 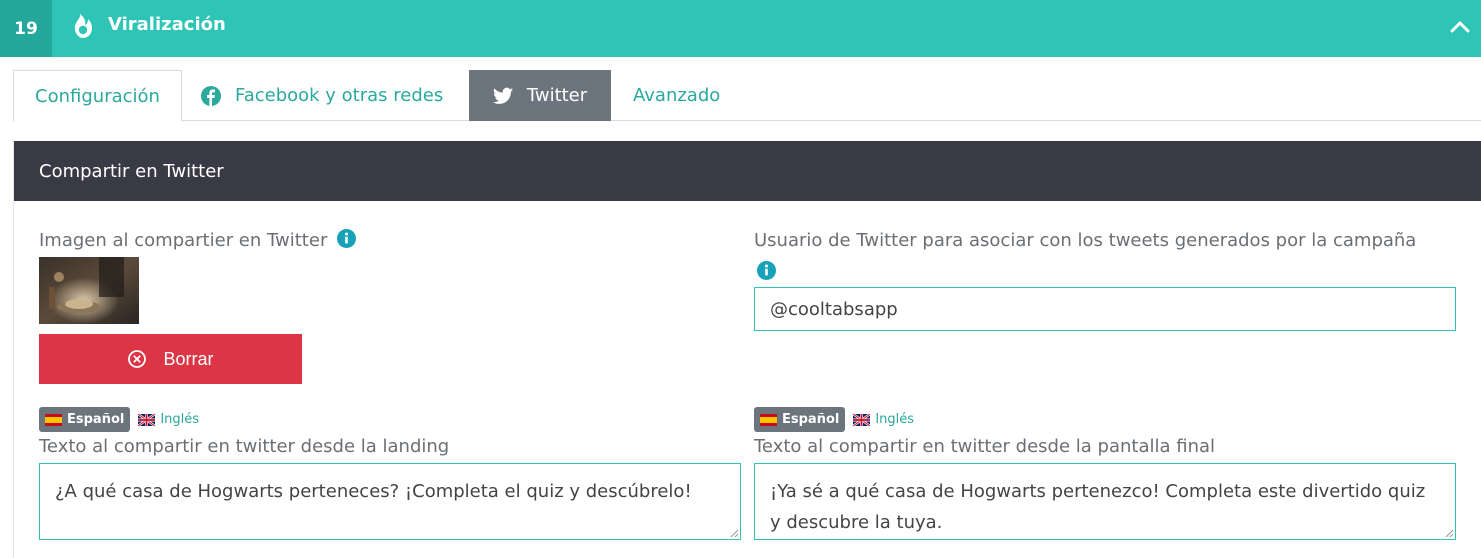 What do you see at coordinates (211, 95) in the screenshot?
I see `facebook-icon` at bounding box center [211, 95].